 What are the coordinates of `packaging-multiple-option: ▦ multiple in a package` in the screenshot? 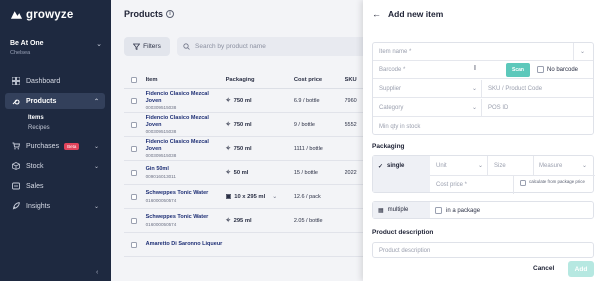 It's located at (483, 210).